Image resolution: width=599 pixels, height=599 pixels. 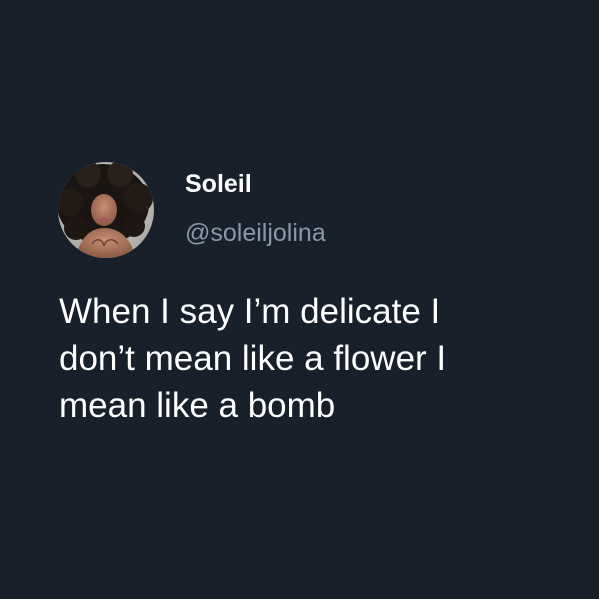 I want to click on profile-photo-icon, so click(x=106, y=210).